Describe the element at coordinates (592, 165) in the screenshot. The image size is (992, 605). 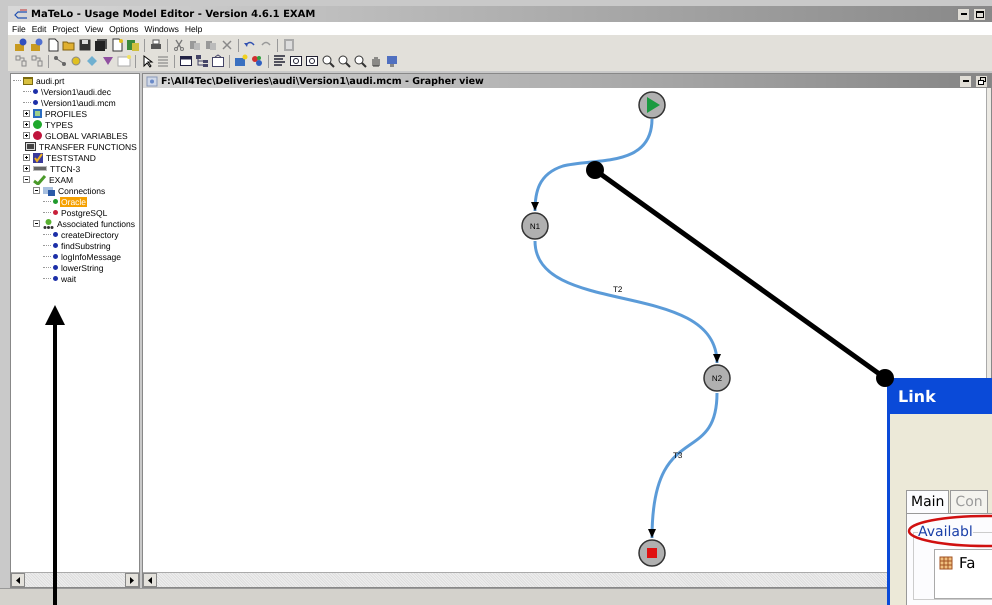
I see `transition-arrow` at that location.